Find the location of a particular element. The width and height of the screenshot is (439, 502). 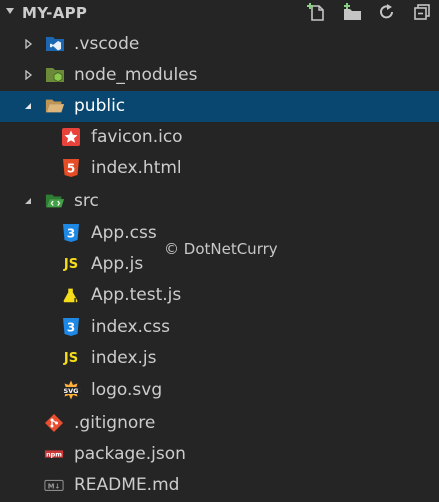

markdown-icon: M↓ is located at coordinates (54, 485).